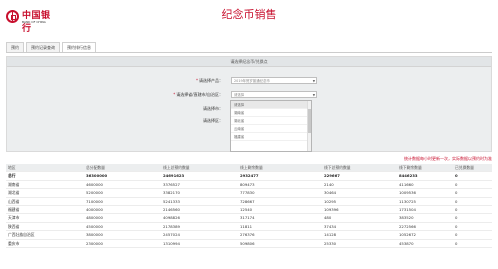 The height and width of the screenshot is (269, 498). What do you see at coordinates (198, 94) in the screenshot?
I see `province-label: *请选择省/直辖市/自治区：` at bounding box center [198, 94].